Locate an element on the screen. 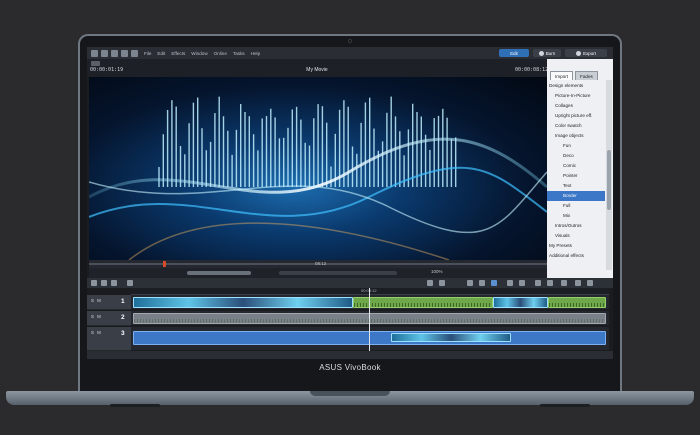  grid-icon is located at coordinates (578, 283).